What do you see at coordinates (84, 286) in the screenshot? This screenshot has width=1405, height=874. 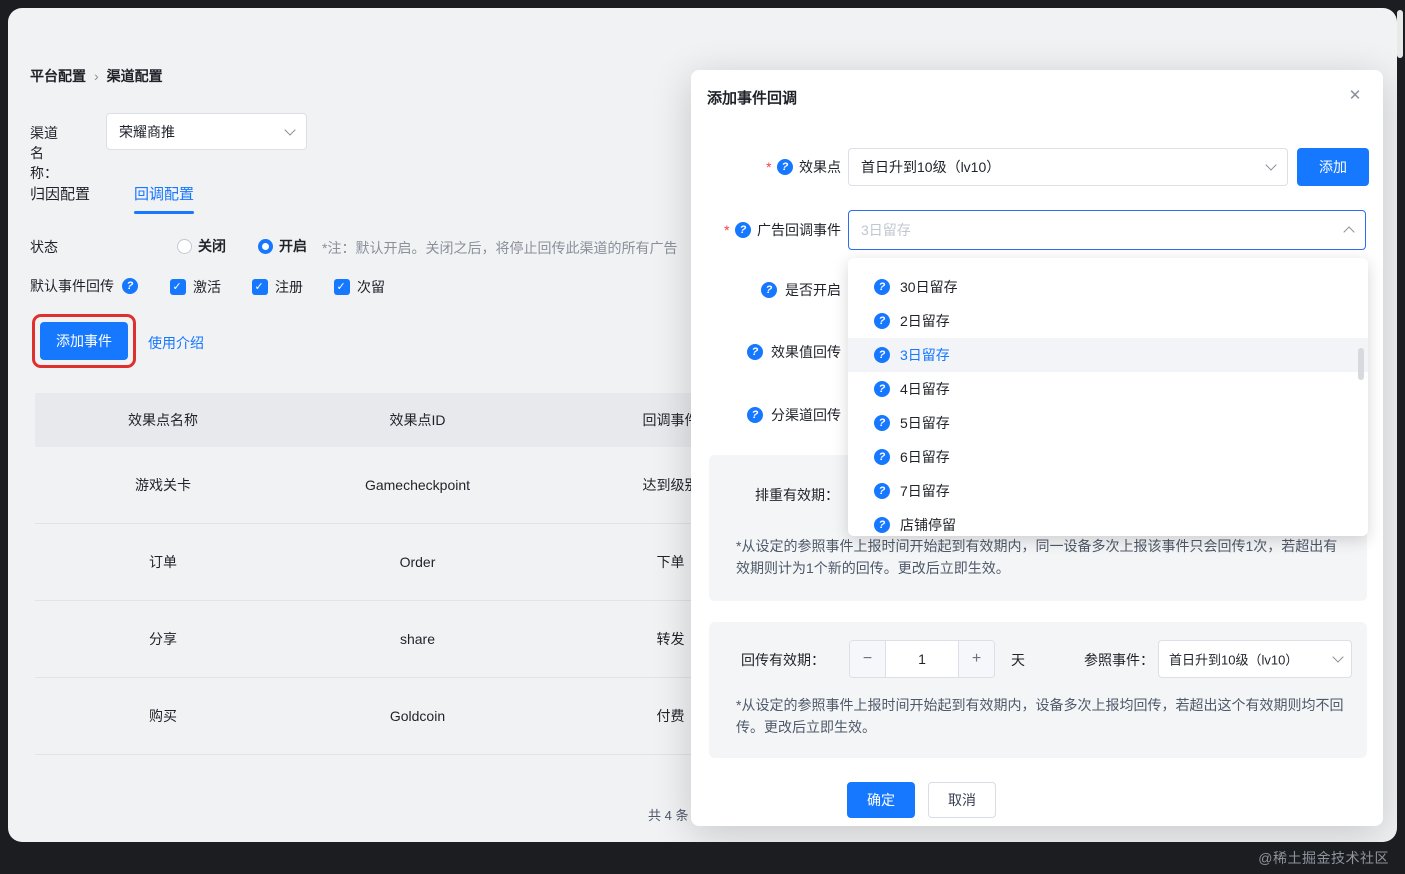 I see `default-events-label: 默认事件回传` at bounding box center [84, 286].